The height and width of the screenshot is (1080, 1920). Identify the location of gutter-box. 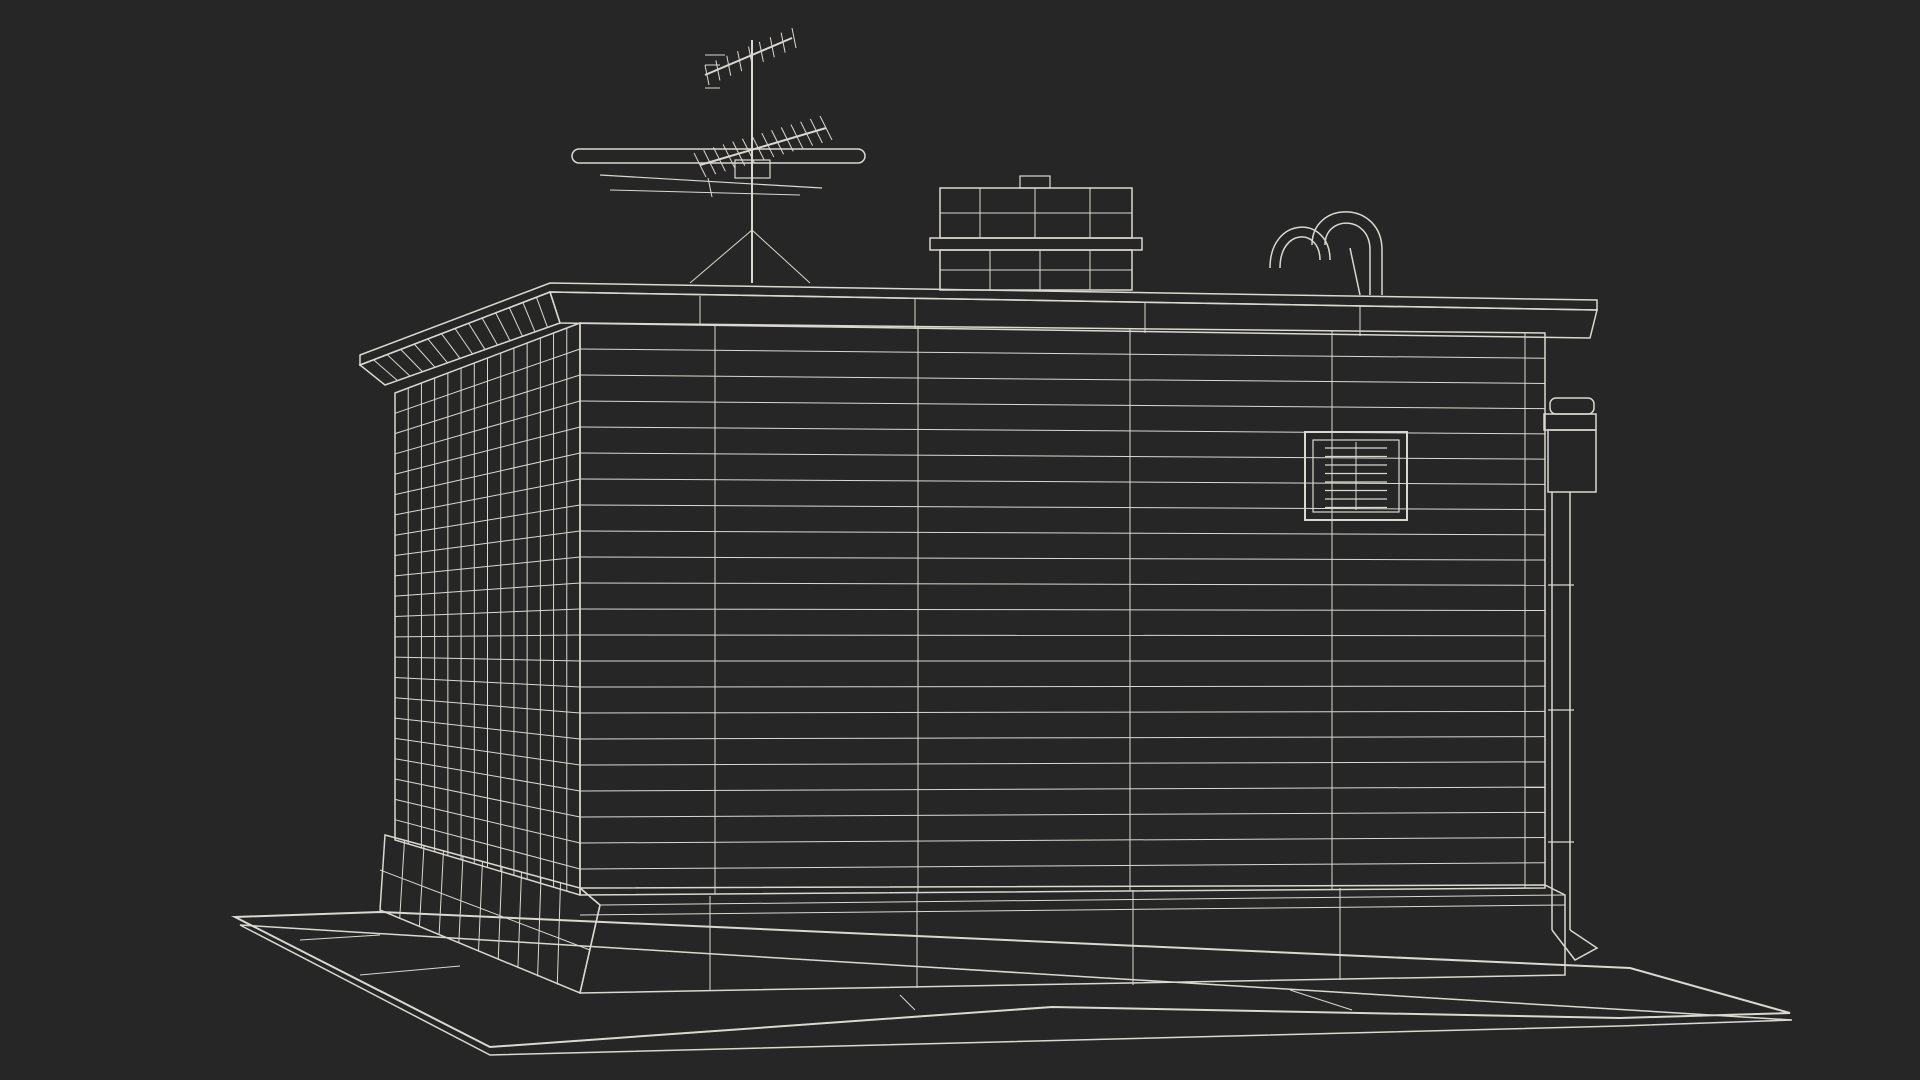
(1570, 445).